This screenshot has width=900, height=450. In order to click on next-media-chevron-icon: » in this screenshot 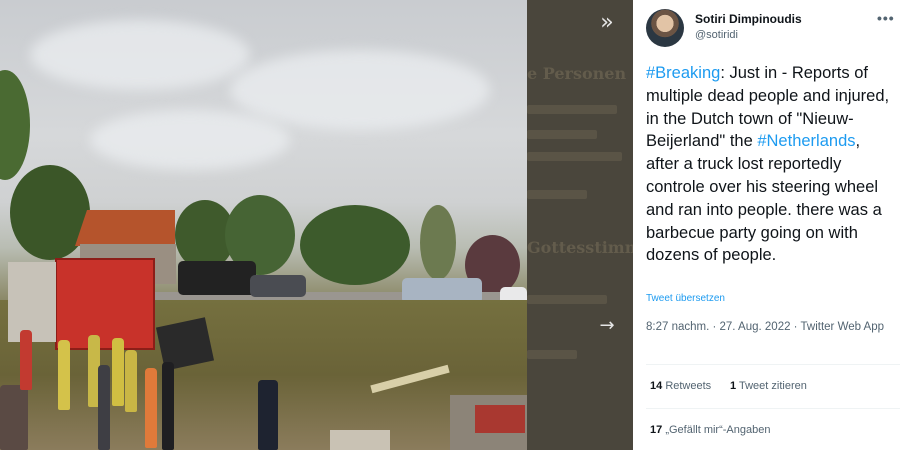, I will do `click(607, 23)`.